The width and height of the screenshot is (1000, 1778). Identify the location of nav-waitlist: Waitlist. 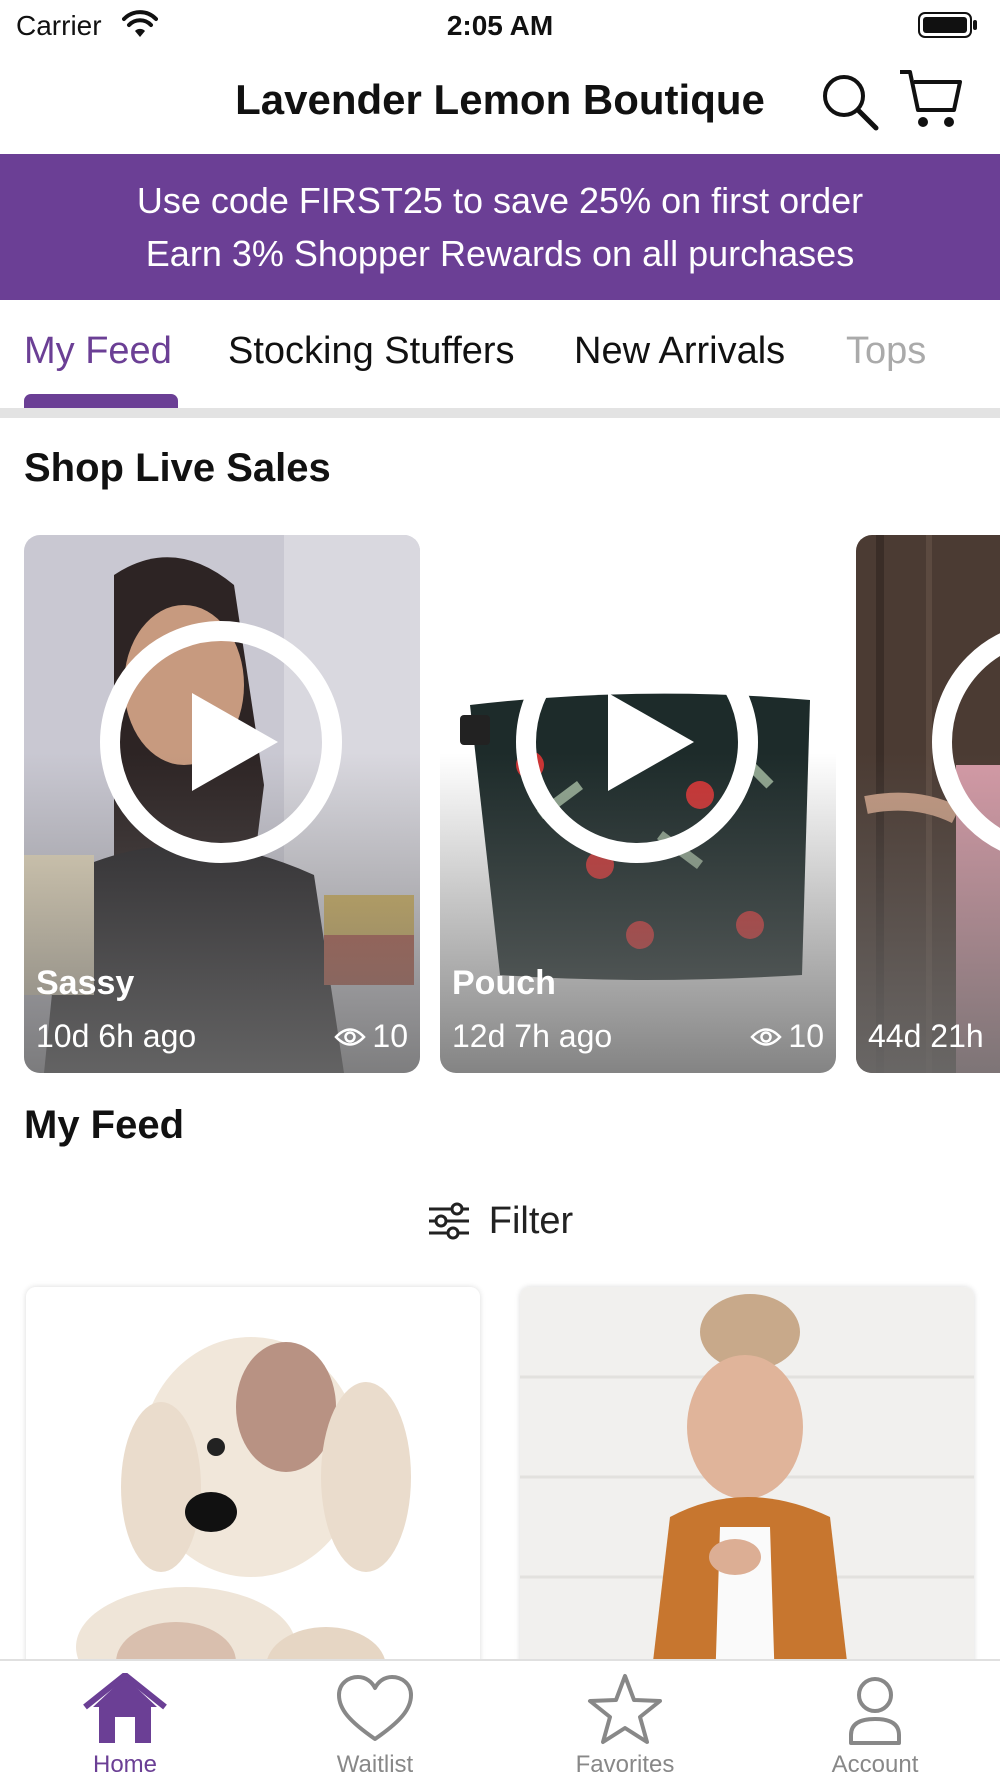
(375, 1719).